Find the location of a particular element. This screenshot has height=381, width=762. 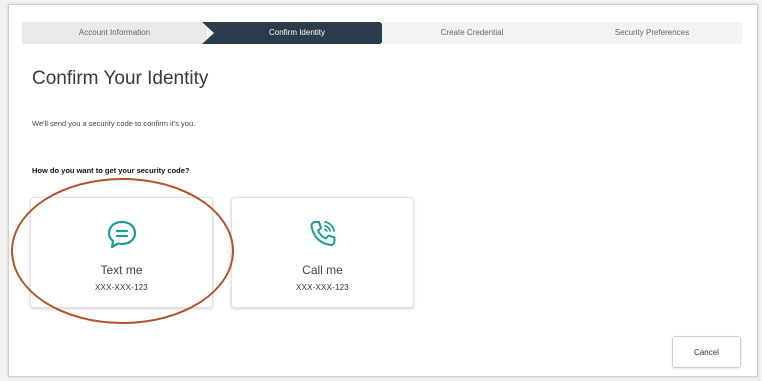

chat-bubble-icon is located at coordinates (121, 234).